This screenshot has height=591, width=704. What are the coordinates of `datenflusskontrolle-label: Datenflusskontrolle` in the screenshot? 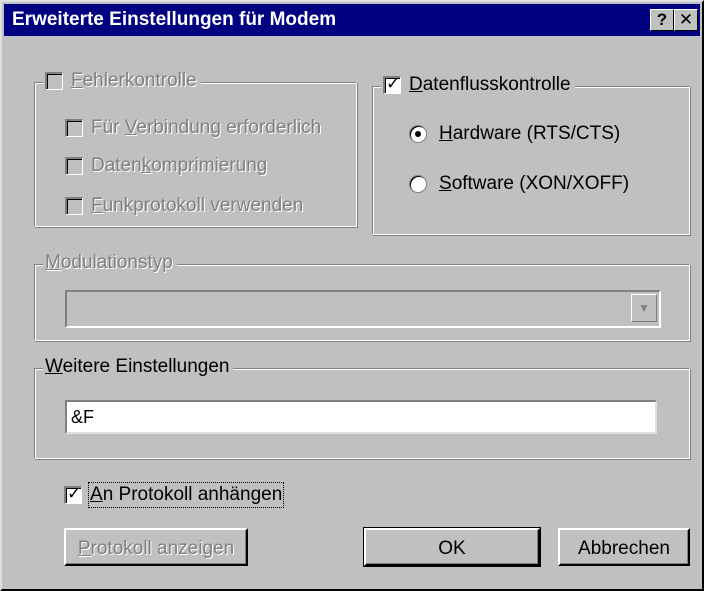 It's located at (490, 84).